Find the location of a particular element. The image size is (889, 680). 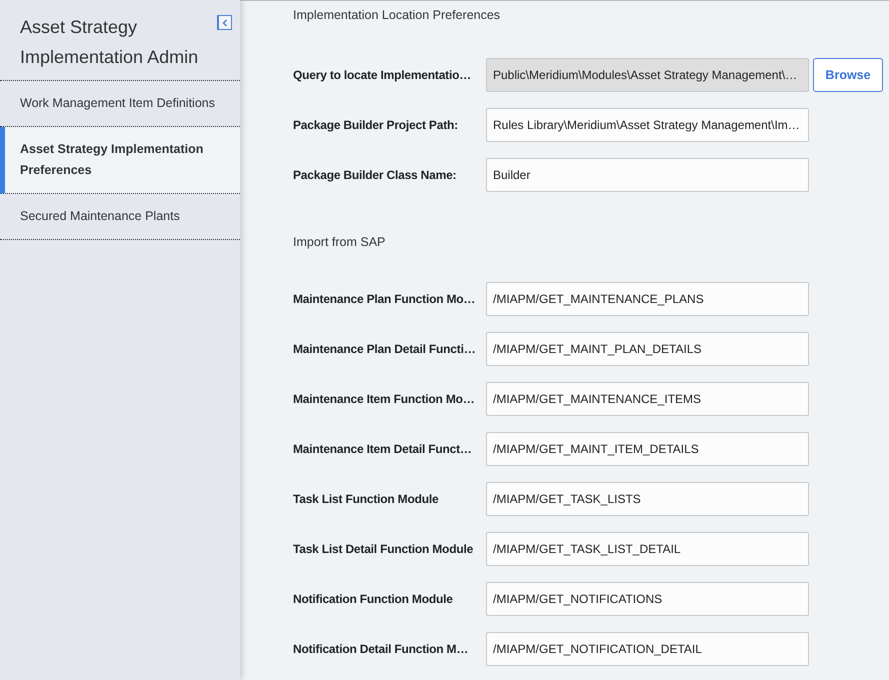

field-label: Task List Detail Function Module is located at coordinates (383, 549).